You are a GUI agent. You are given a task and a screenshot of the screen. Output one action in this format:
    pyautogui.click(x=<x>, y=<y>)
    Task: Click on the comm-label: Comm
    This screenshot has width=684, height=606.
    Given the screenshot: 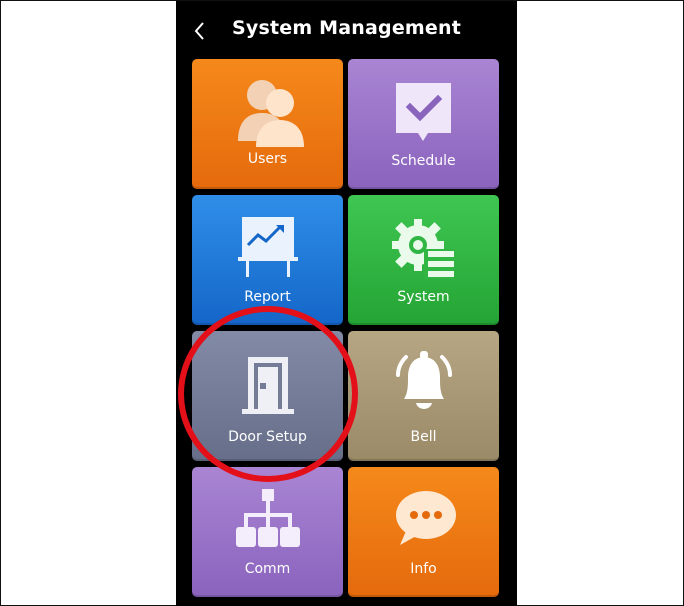 What is the action you would take?
    pyautogui.click(x=267, y=569)
    